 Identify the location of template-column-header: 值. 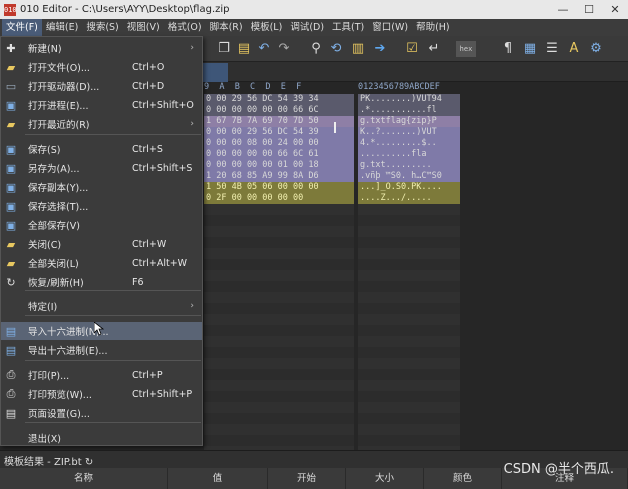
(218, 478).